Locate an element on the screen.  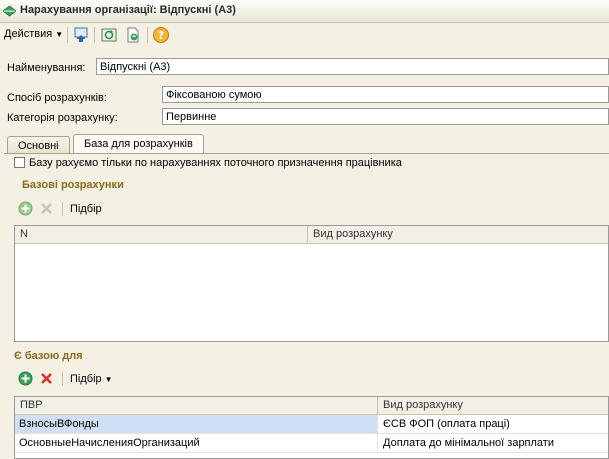
row-pvr-cell: ОсновныеНачисленияОрганизаций is located at coordinates (109, 443).